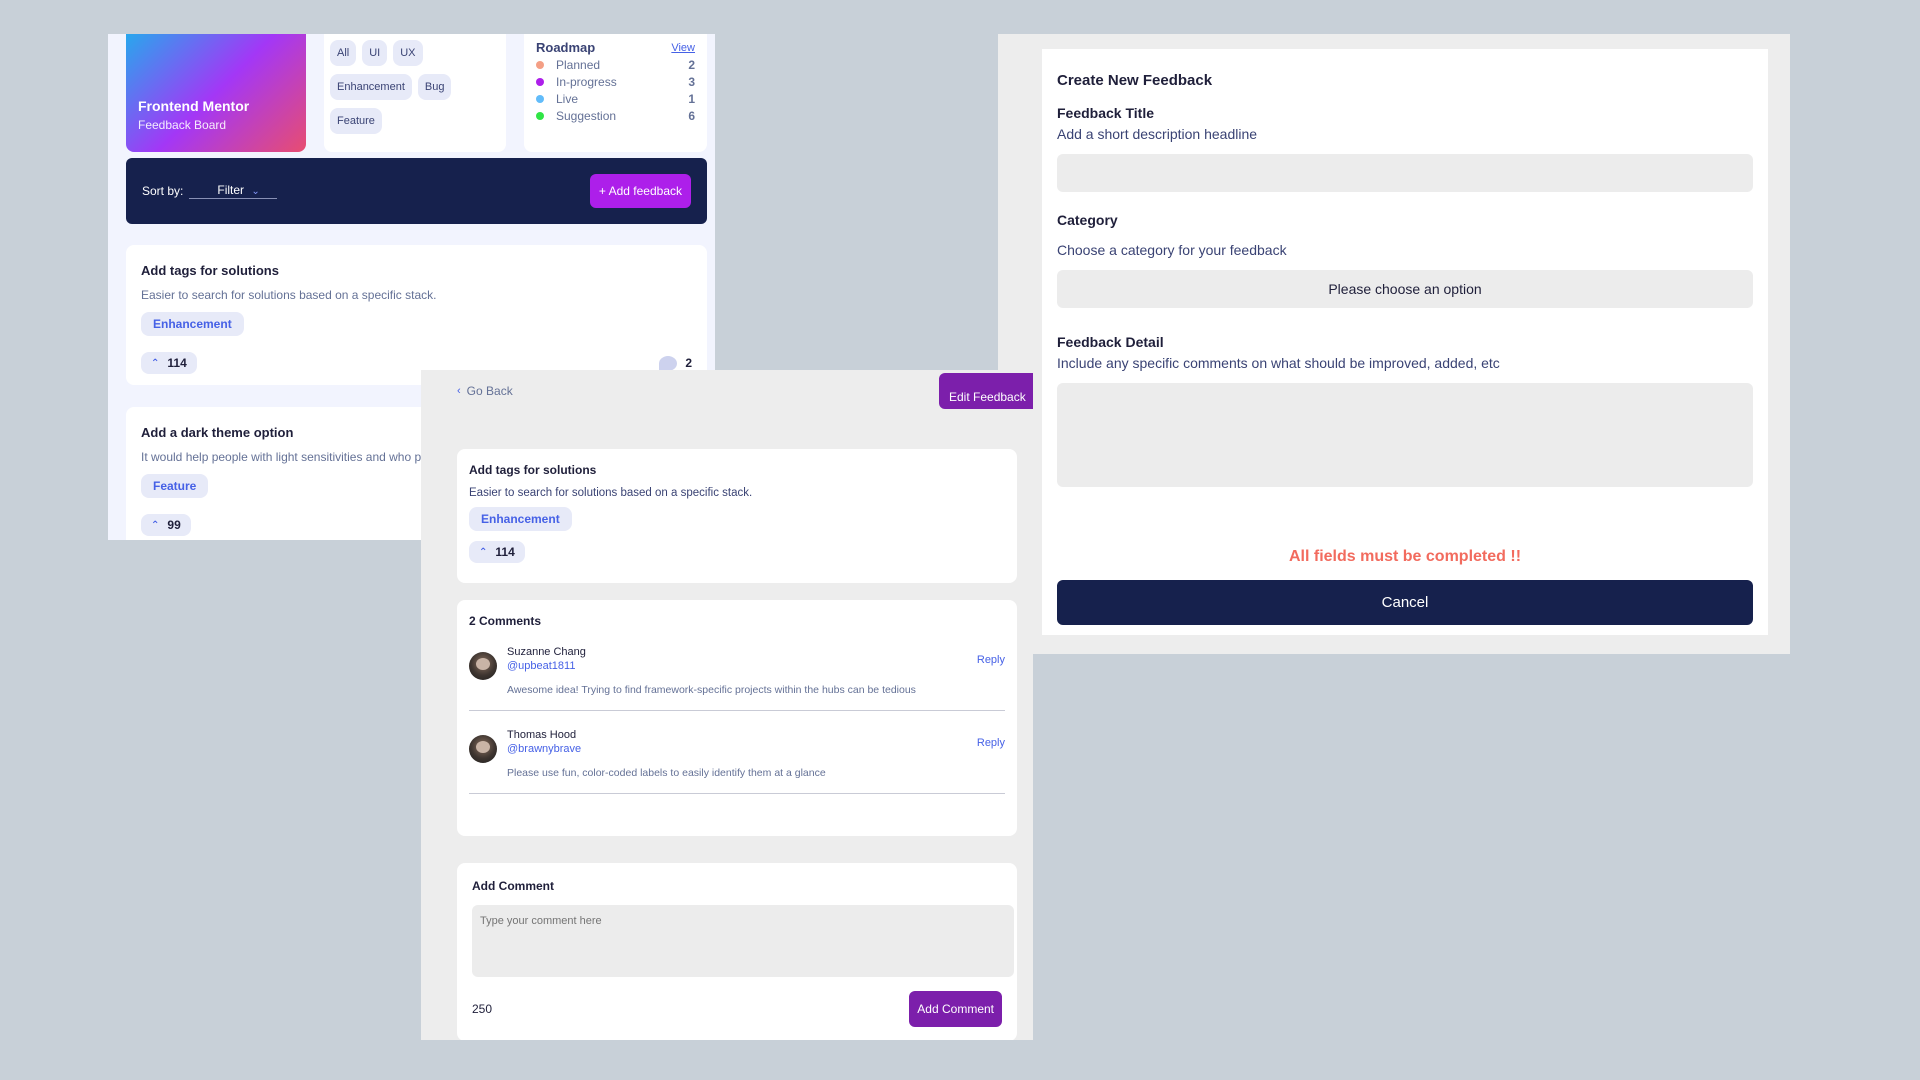 This screenshot has height=1080, width=1920. What do you see at coordinates (691, 116) in the screenshot?
I see `roadmap-item-count: 6` at bounding box center [691, 116].